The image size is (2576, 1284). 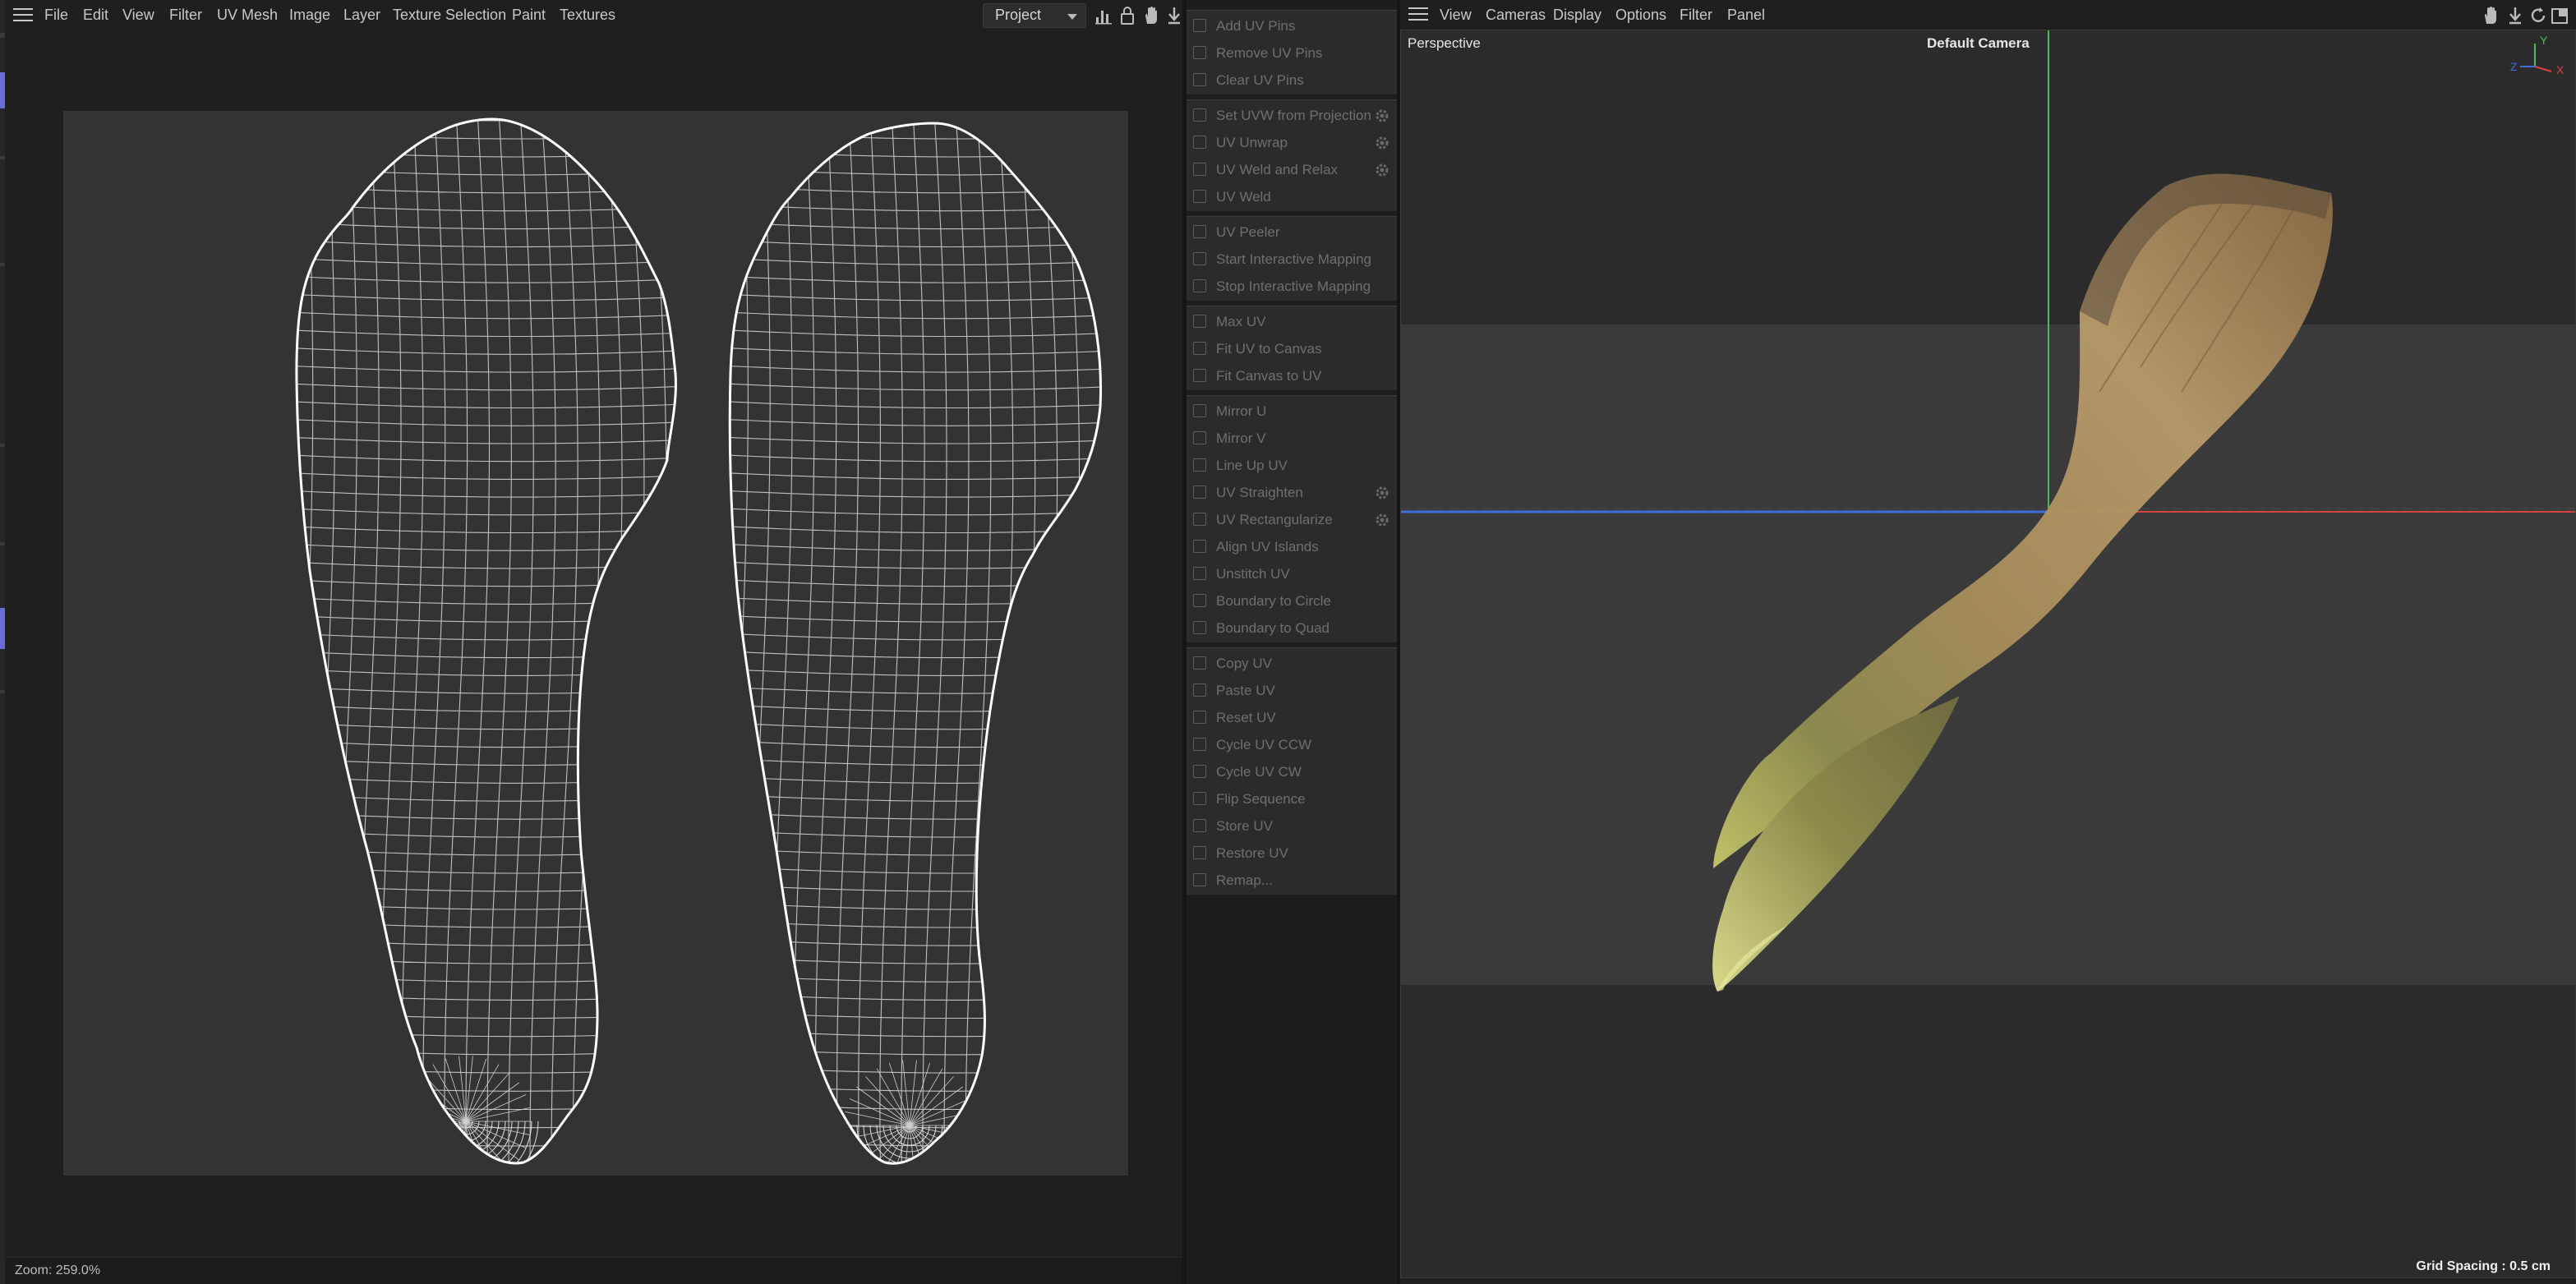 I want to click on cmd-uv-straighten: UV Straighten, so click(x=1292, y=492).